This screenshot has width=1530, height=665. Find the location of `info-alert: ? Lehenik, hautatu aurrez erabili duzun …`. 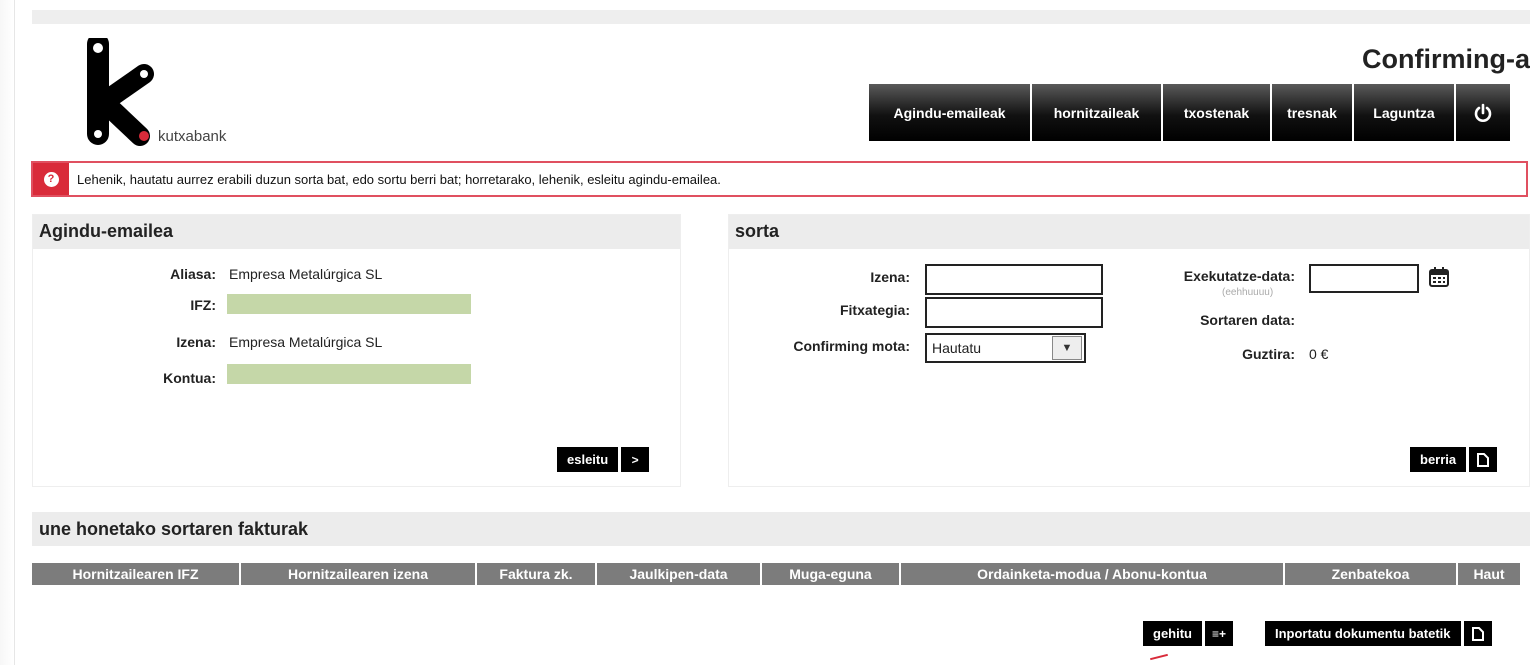

info-alert: ? Lehenik, hautatu aurrez erabili duzun … is located at coordinates (779, 179).